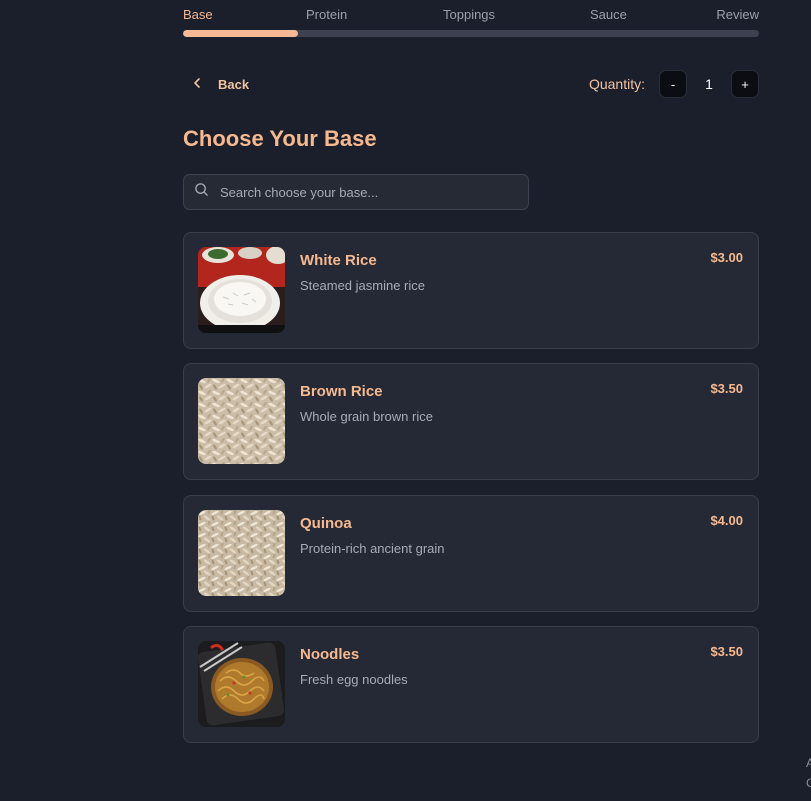  What do you see at coordinates (808, 783) in the screenshot?
I see `edge-text: C` at bounding box center [808, 783].